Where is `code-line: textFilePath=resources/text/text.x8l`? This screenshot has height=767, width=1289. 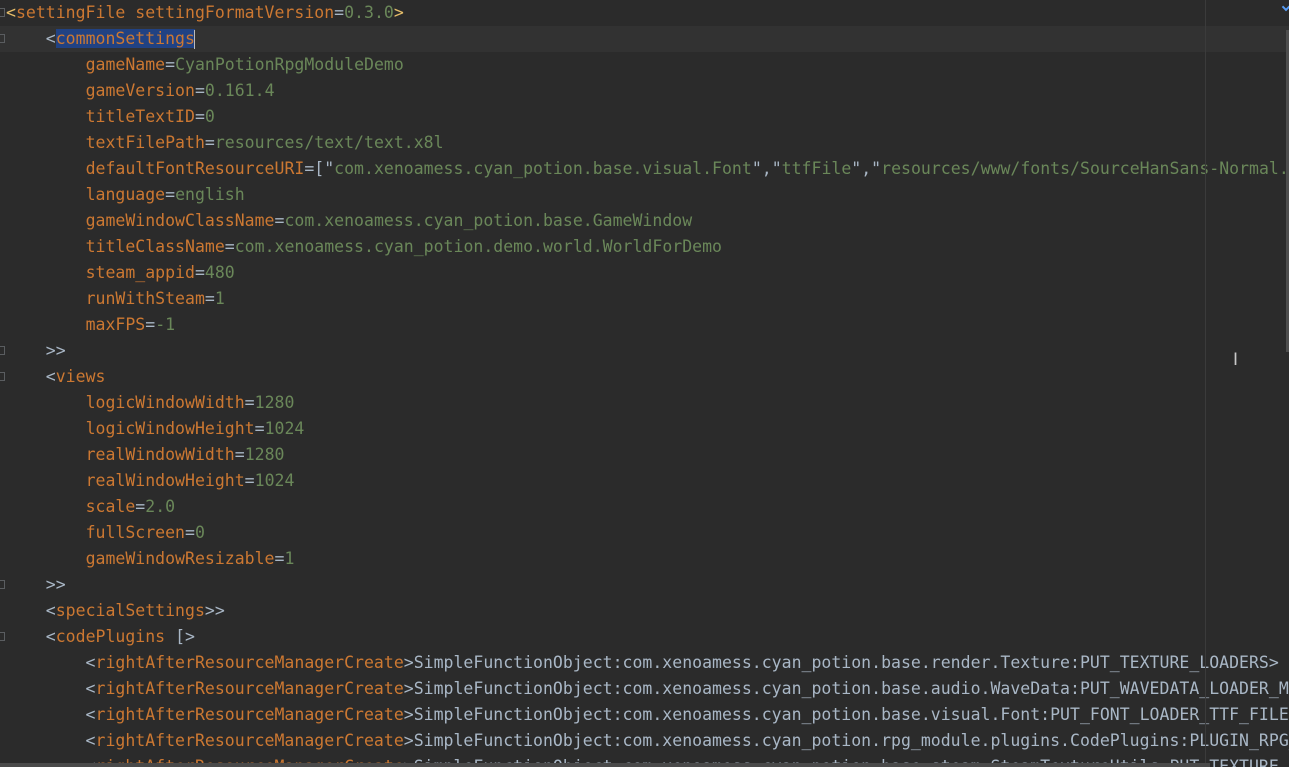 code-line: textFilePath=resources/text/text.x8l is located at coordinates (644, 143).